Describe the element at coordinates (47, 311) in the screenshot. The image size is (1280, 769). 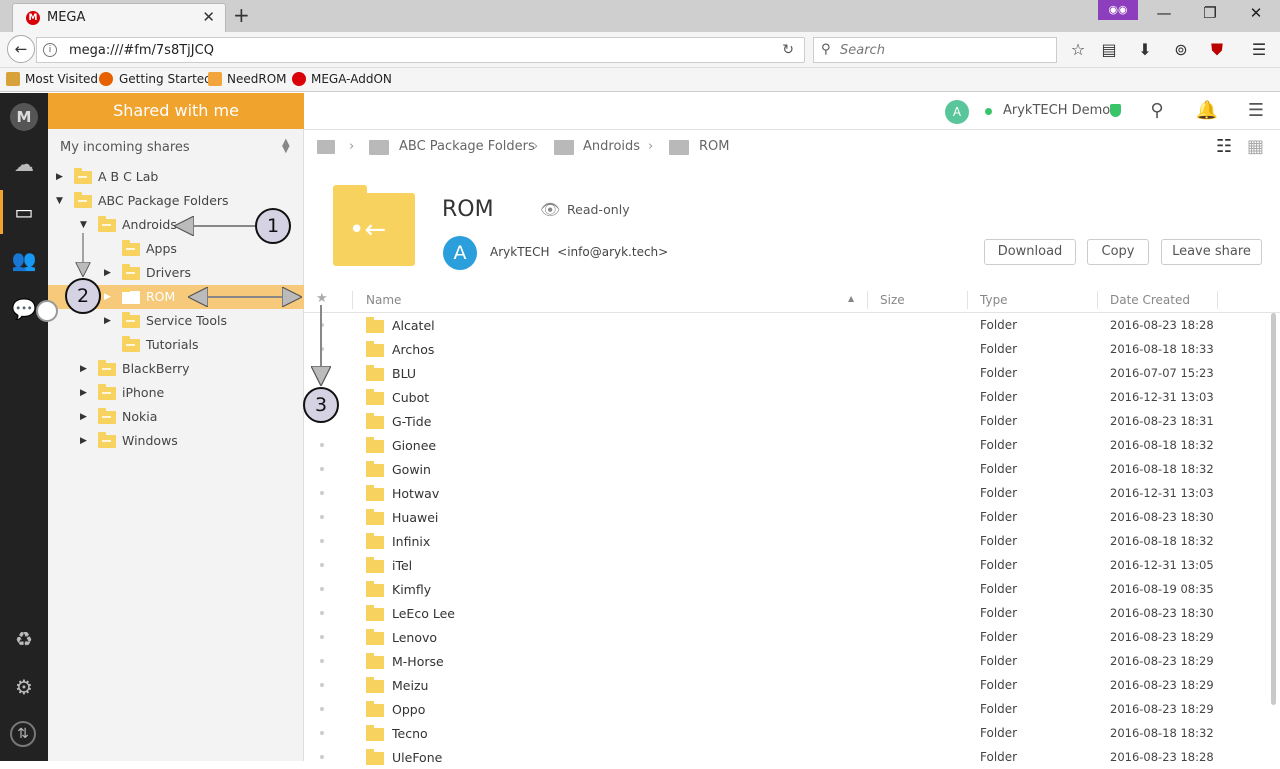
I see `chat-toggle-icon` at that location.